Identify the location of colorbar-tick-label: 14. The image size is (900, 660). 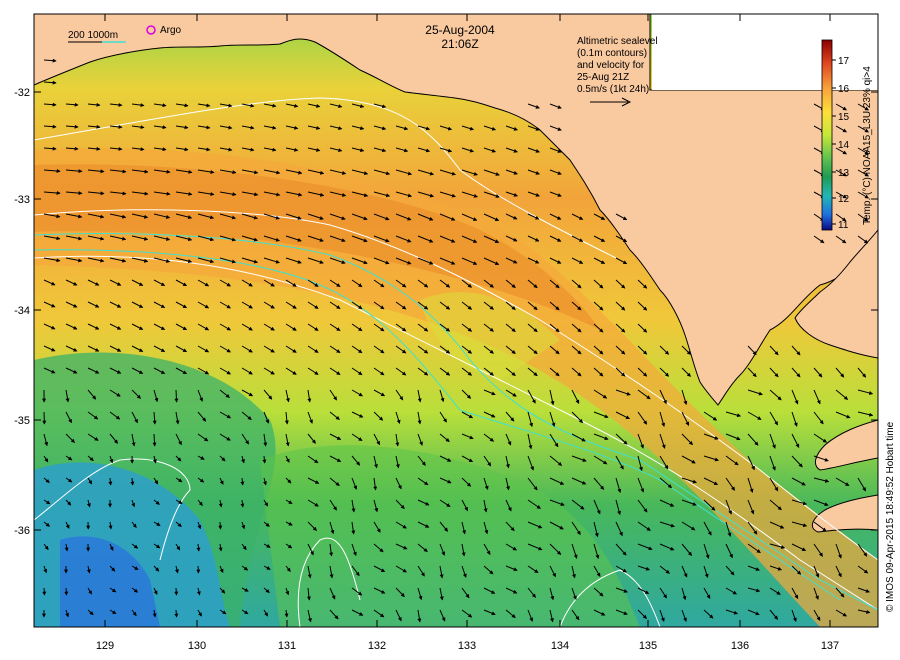
(844, 145).